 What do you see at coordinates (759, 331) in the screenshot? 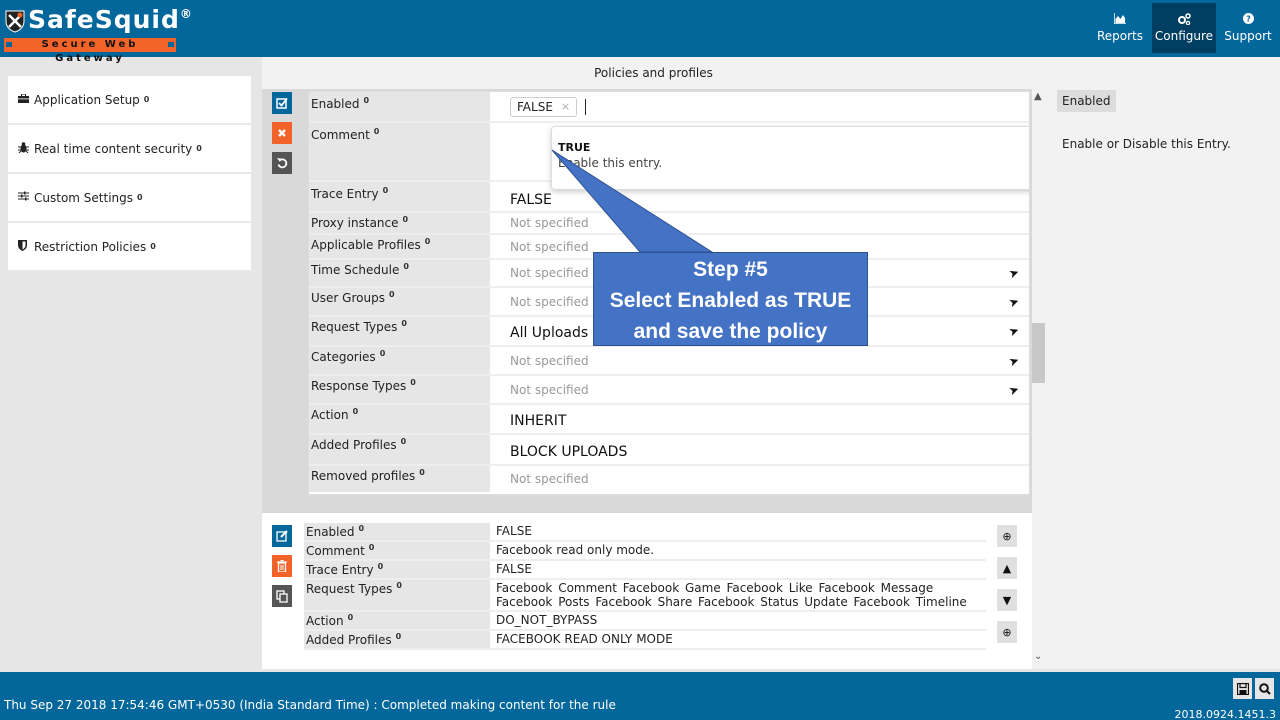
I see `request-types-select: All Uploads ➤` at bounding box center [759, 331].